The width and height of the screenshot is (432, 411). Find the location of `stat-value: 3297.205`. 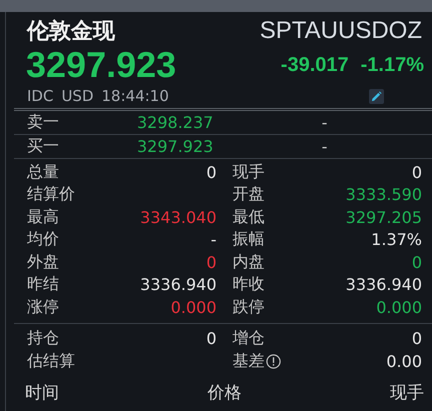

stat-value: 3297.205 is located at coordinates (384, 217).